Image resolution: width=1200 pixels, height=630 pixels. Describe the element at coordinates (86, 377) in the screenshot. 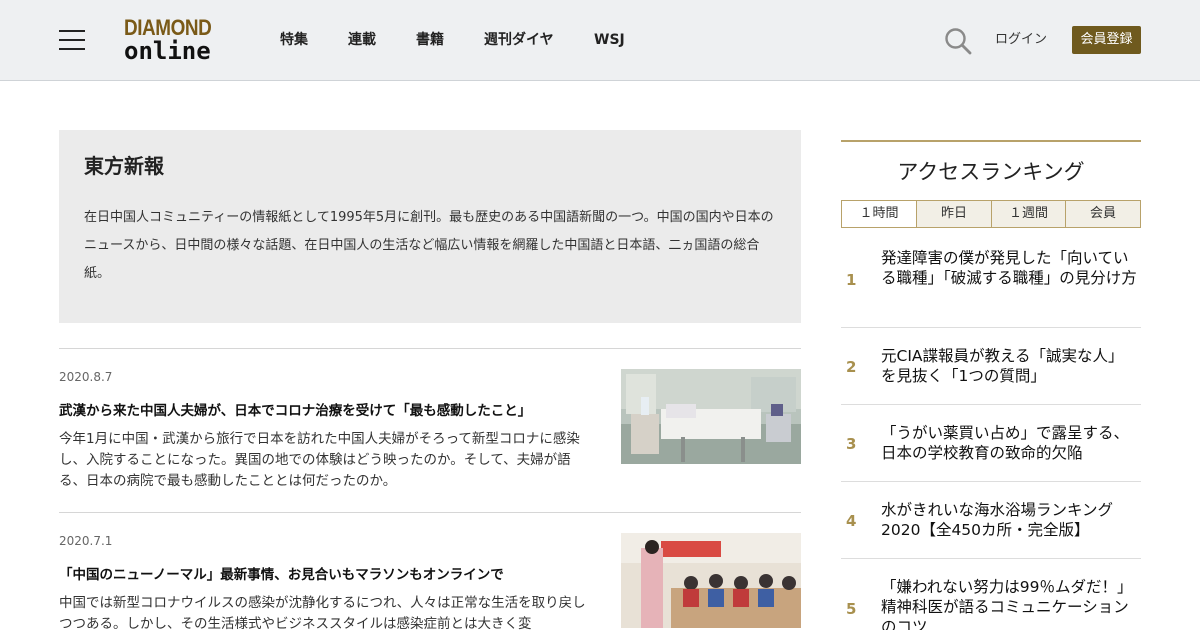

I see `article-date: 2020.8.7` at that location.